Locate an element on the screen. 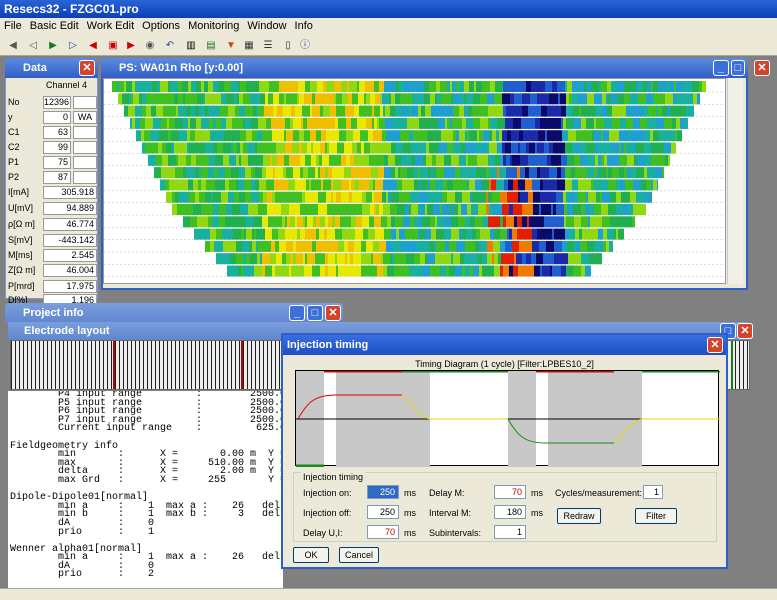 This screenshot has height=600, width=777. electrode-close-icon: ✕ is located at coordinates (745, 331).